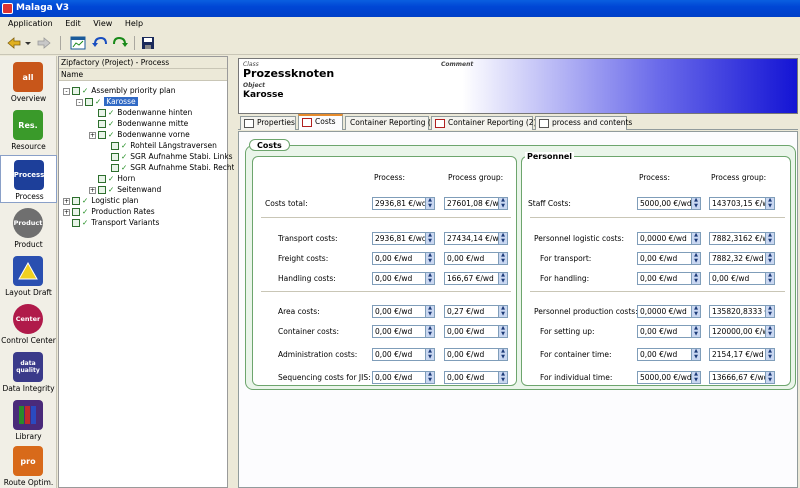 The image size is (800, 488). I want to click on tree-node: ✓ Rohteil Längstraversen, so click(159, 145).